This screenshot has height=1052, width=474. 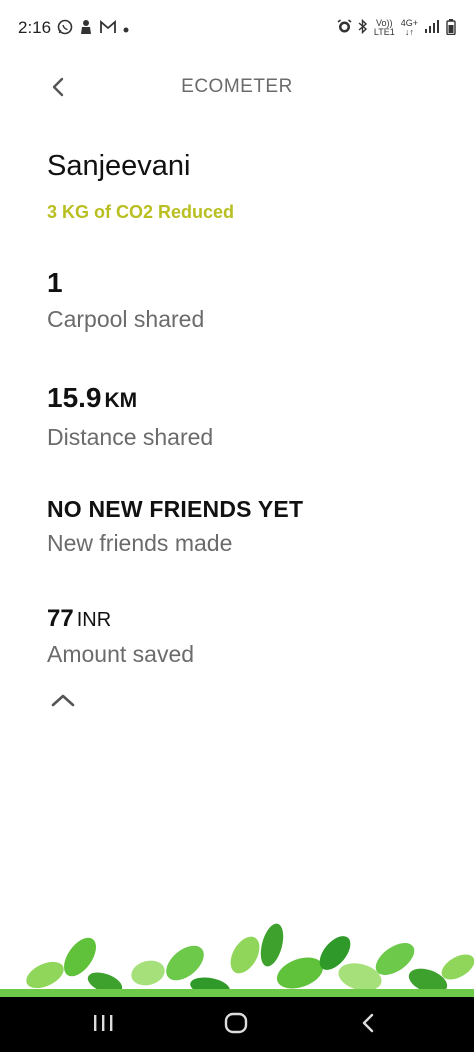 What do you see at coordinates (73, 28) in the screenshot?
I see `status-bar-left: 2:16` at bounding box center [73, 28].